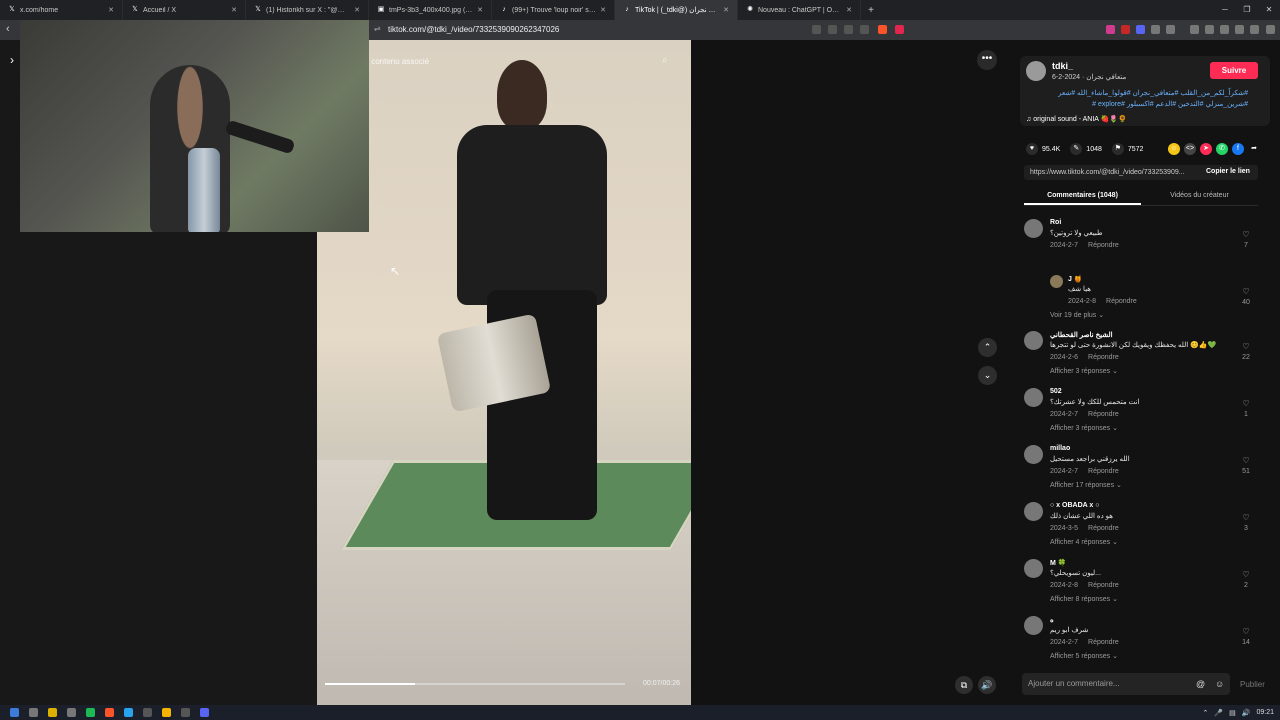 The image size is (1280, 720). What do you see at coordinates (1032, 149) in the screenshot?
I see `heart-icon: ♥` at bounding box center [1032, 149].